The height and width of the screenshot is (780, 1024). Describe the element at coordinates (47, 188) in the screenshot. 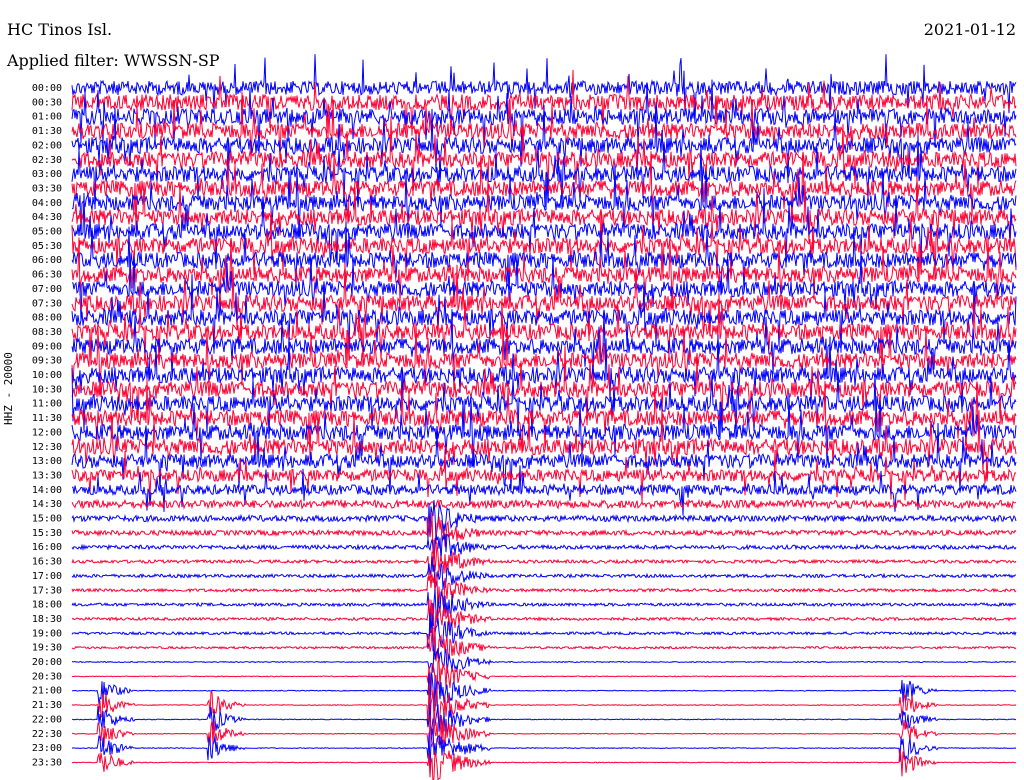

I see `tick-label: 03:30` at that location.